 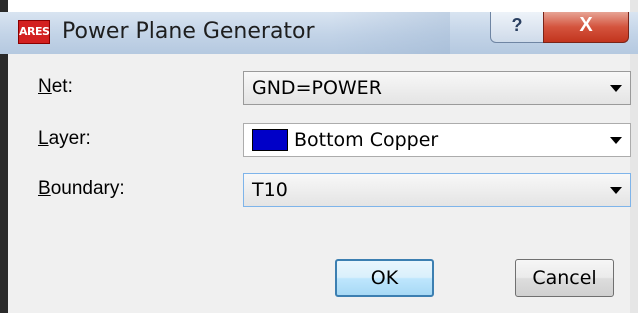 I want to click on net-dropdown: GND=POWER, so click(x=437, y=88).